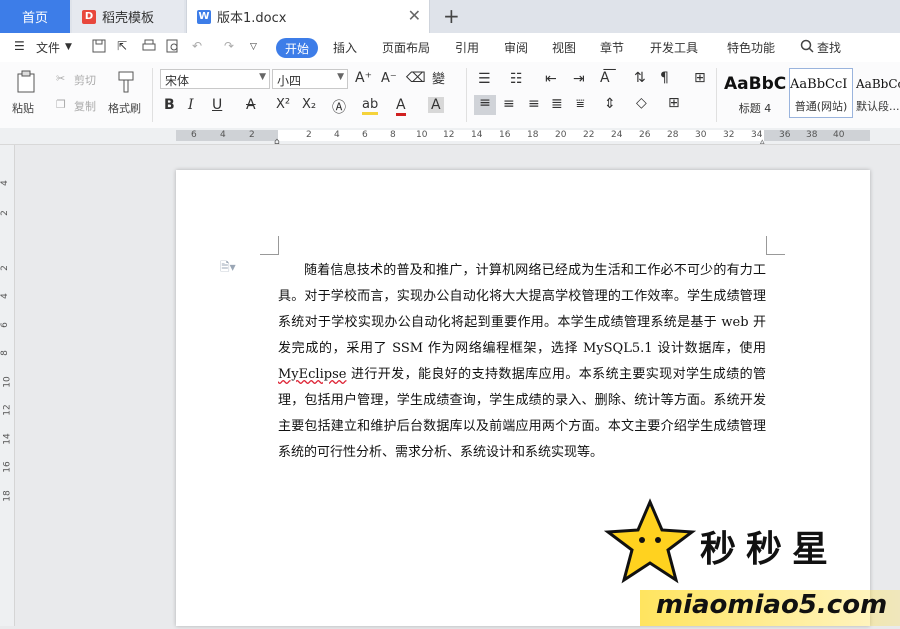 The height and width of the screenshot is (629, 900). Describe the element at coordinates (451, 16) in the screenshot. I see `new-tab-plus-icon: +` at that location.